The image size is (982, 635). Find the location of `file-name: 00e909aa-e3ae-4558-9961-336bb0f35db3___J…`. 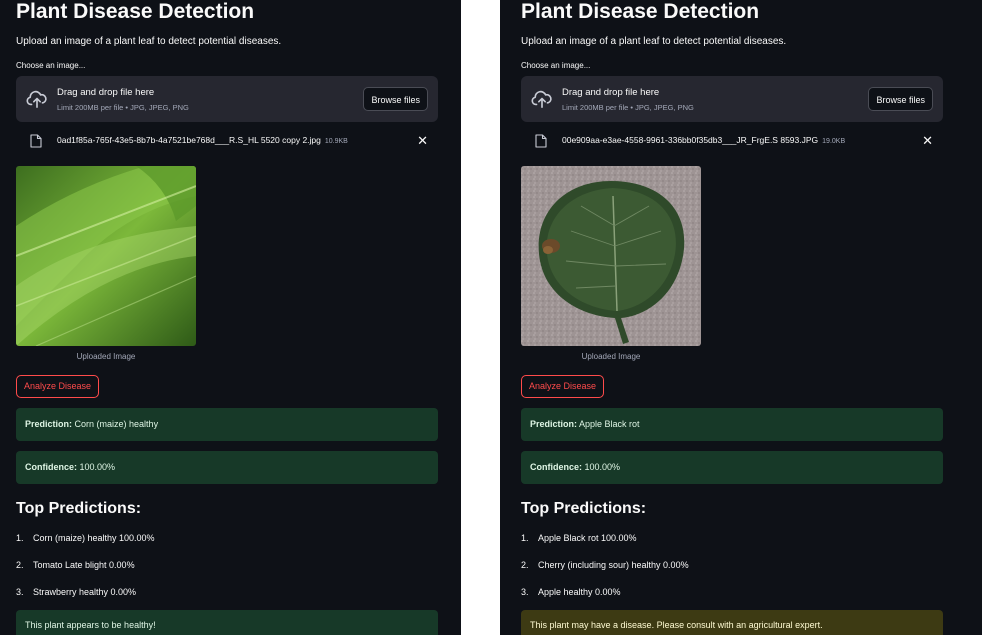

file-name: 00e909aa-e3ae-4558-9961-336bb0f35db3___J… is located at coordinates (703, 140).